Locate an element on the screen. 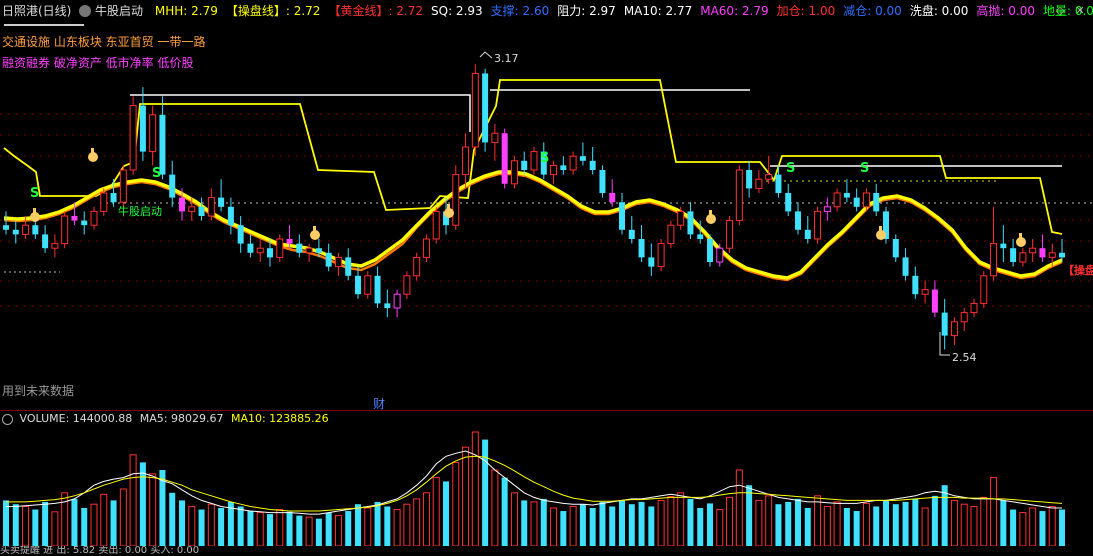 The image size is (1093, 556). low-price-label: 2.54 is located at coordinates (964, 357).